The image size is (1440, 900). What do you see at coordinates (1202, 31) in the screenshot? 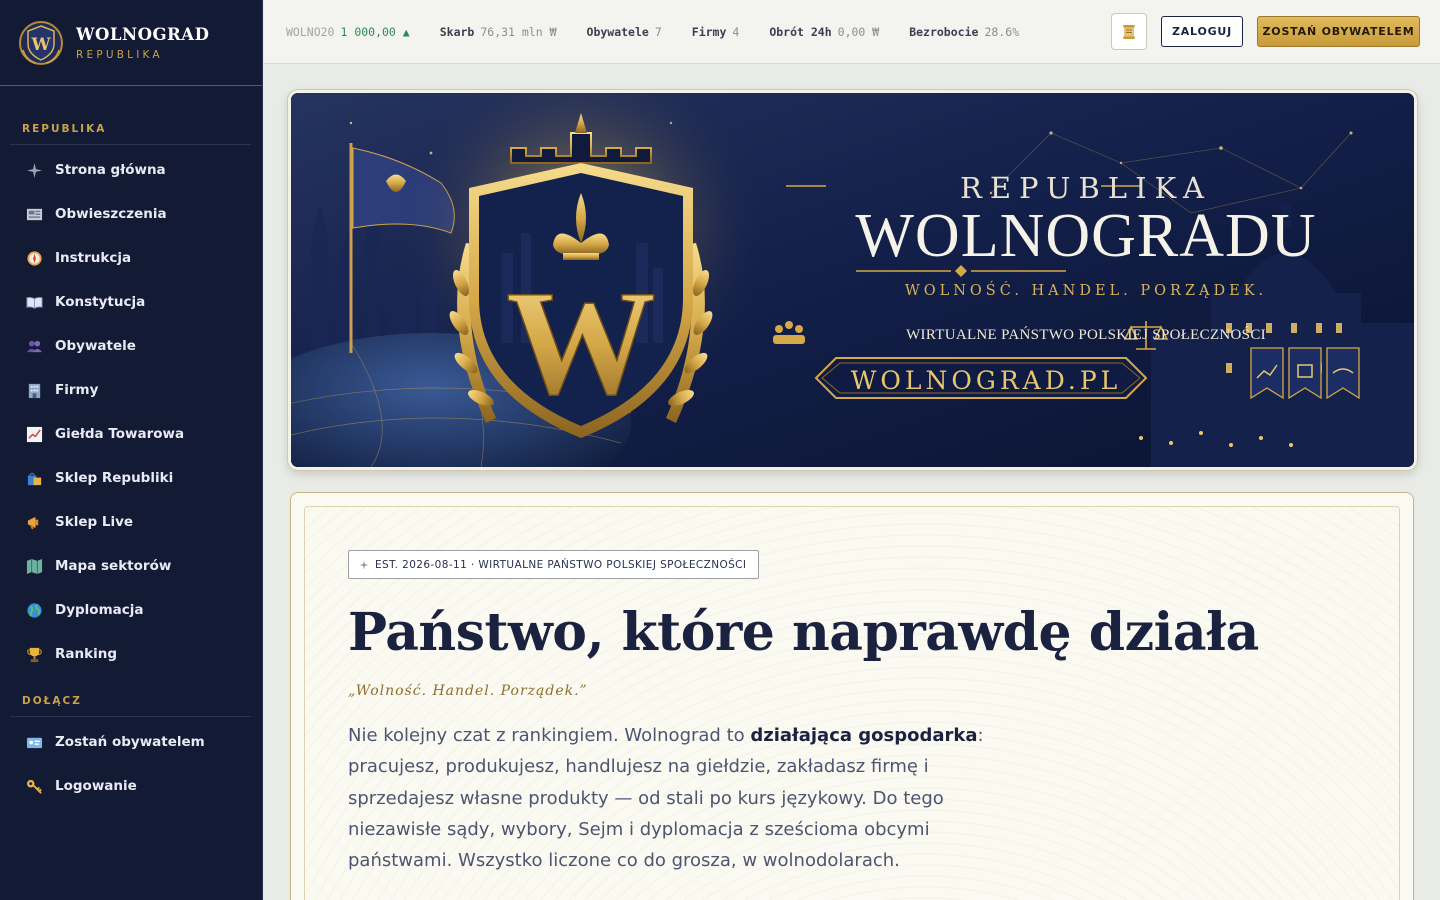
I see `login-button: ZALOGUJ` at bounding box center [1202, 31].